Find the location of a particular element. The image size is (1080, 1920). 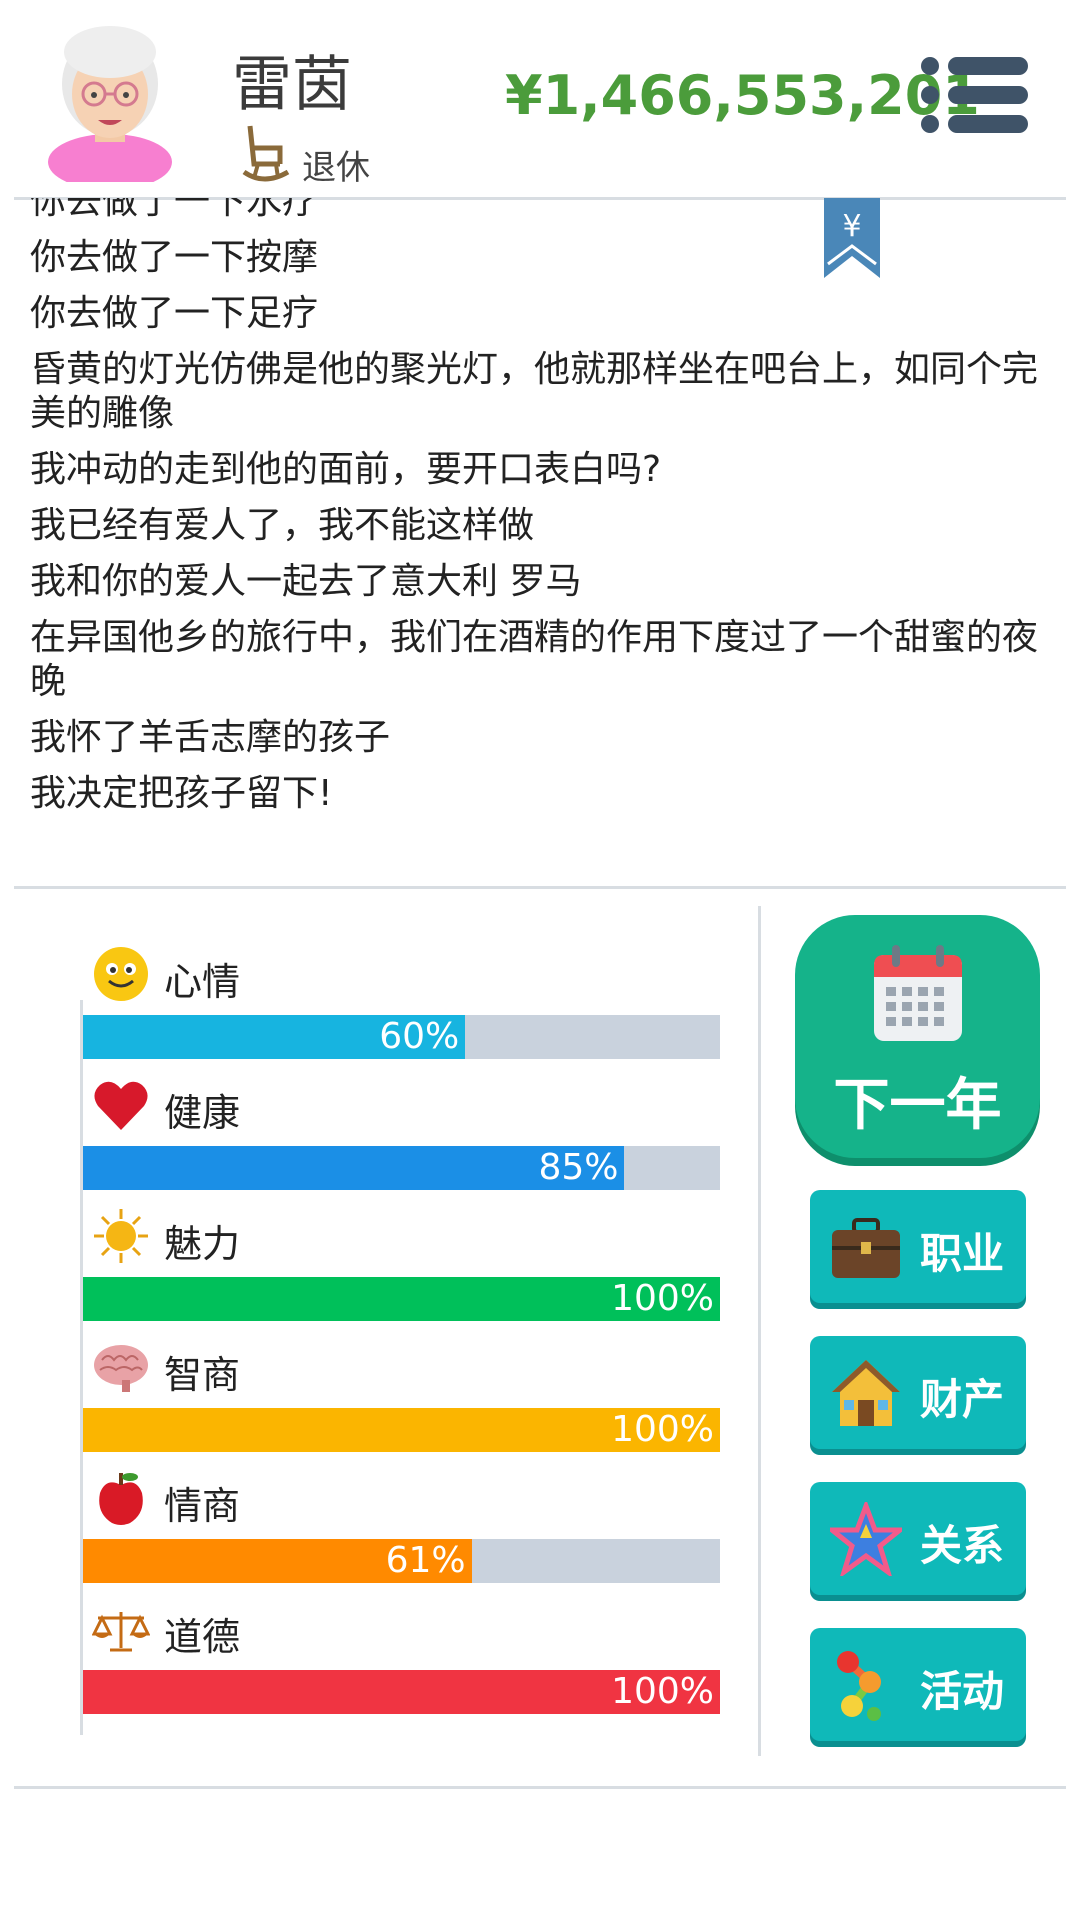

log-line: 我冲动的走到他的面前，要开口表白吗? is located at coordinates (346, 469).